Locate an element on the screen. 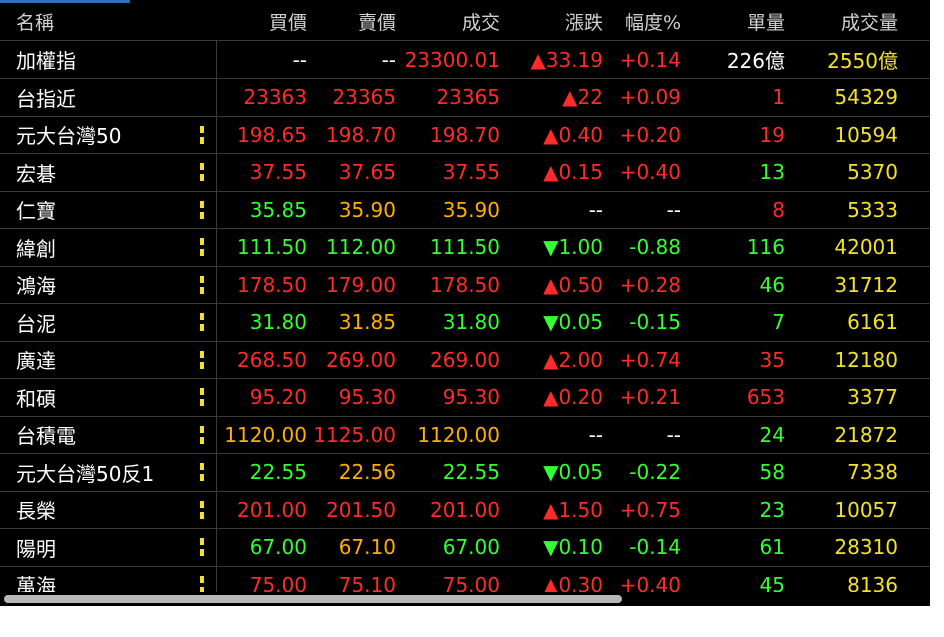  symbol-name: 台泥 is located at coordinates (36, 323).